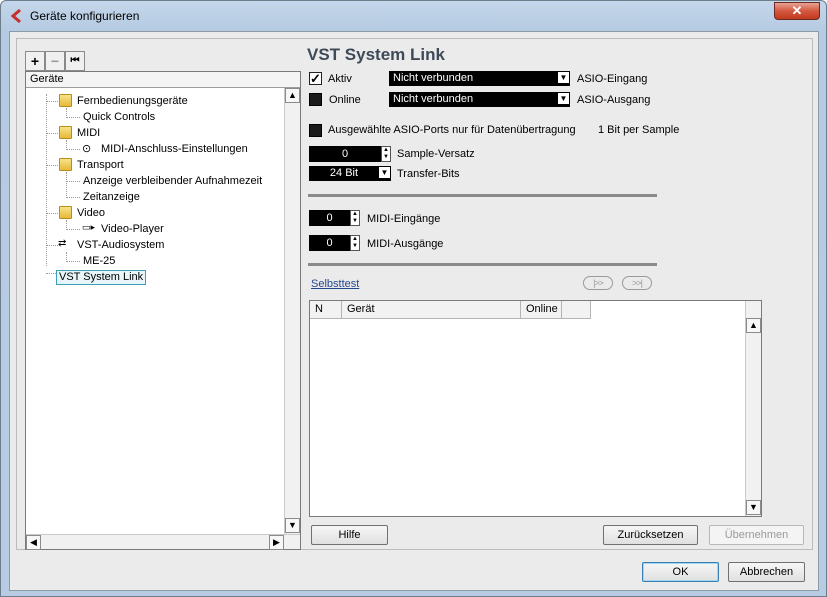 The image size is (827, 597). What do you see at coordinates (120, 245) in the screenshot?
I see `tree-item-vst-audiosystem: VST-Audiosystem` at bounding box center [120, 245].